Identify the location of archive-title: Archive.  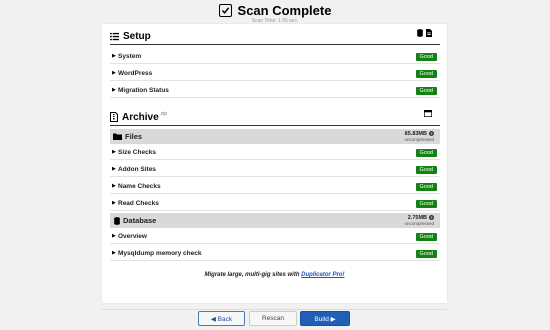
(140, 117).